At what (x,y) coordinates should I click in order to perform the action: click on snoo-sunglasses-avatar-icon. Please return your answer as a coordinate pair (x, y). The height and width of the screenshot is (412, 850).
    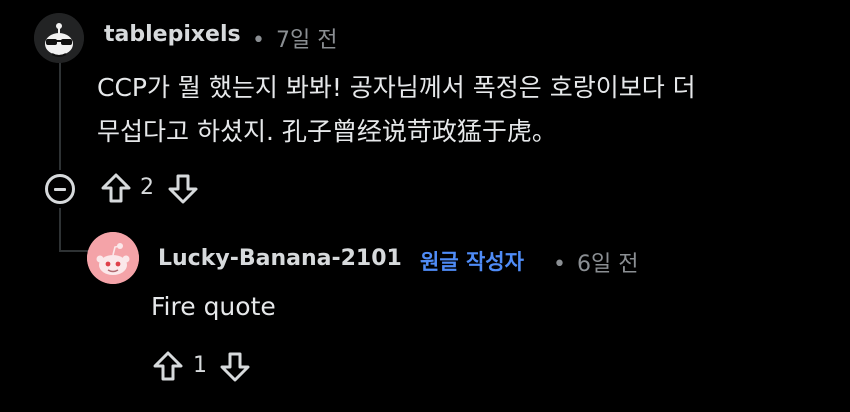
    Looking at the image, I should click on (59, 38).